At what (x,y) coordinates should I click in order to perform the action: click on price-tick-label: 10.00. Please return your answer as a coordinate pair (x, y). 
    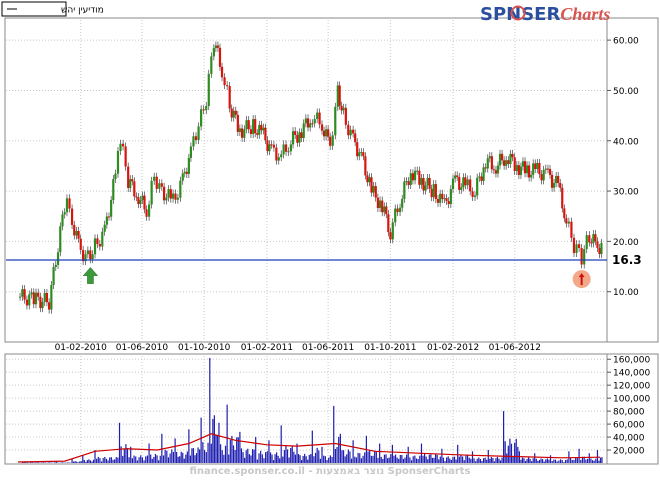
    Looking at the image, I should click on (626, 293).